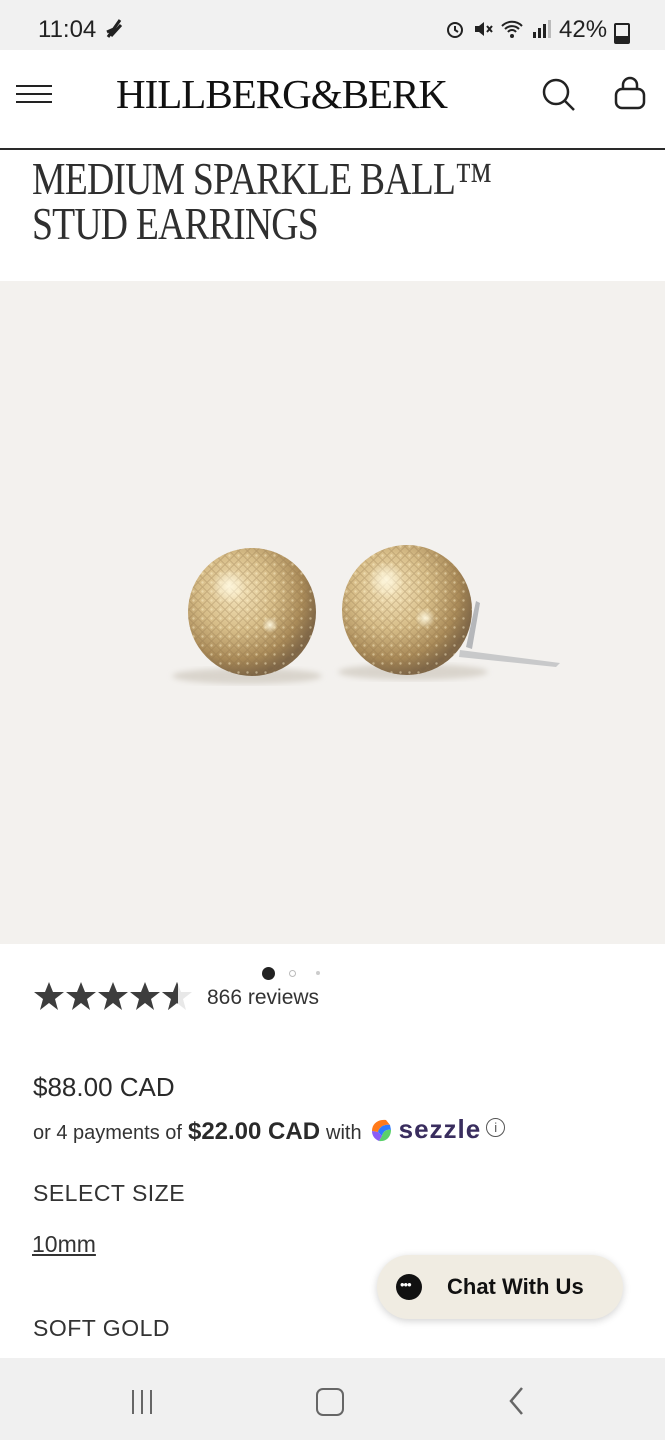  I want to click on chat-button-label: Chat With Us, so click(515, 1286).